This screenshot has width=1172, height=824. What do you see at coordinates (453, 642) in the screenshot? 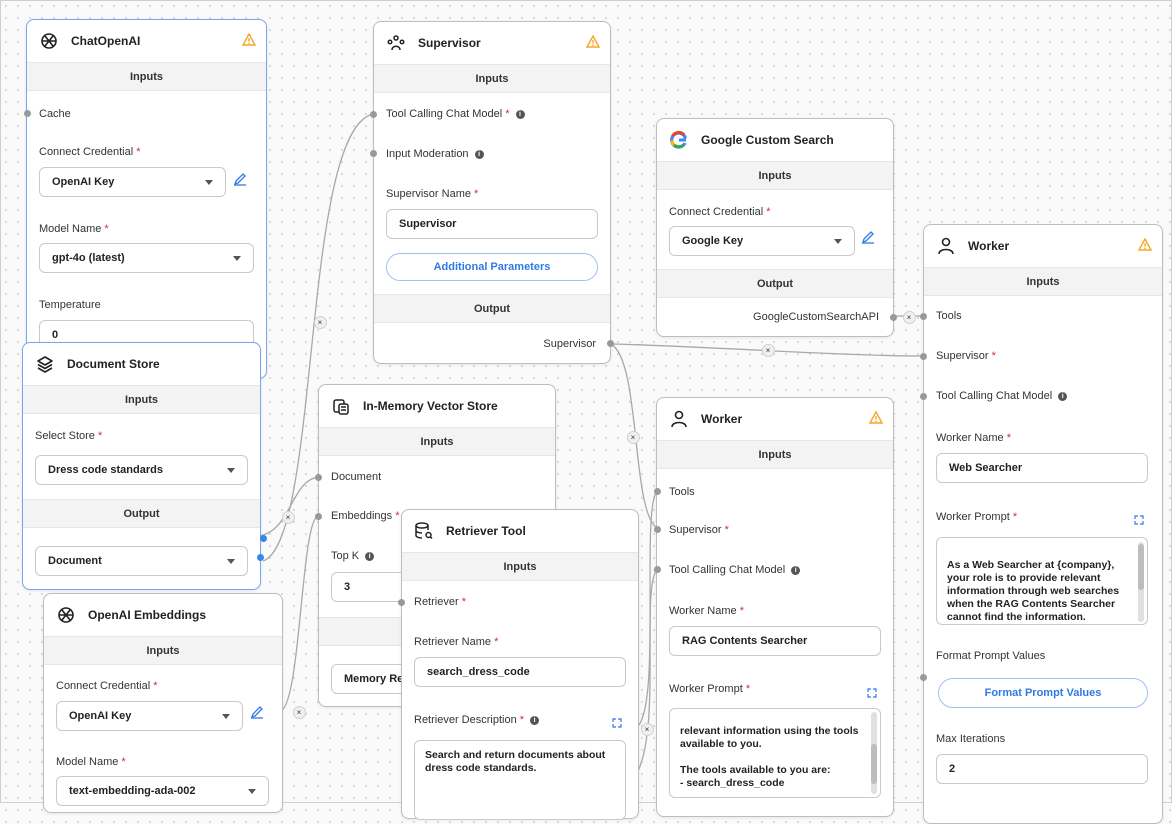
I see `retriever-name-label-text: Retriever Name` at bounding box center [453, 642].